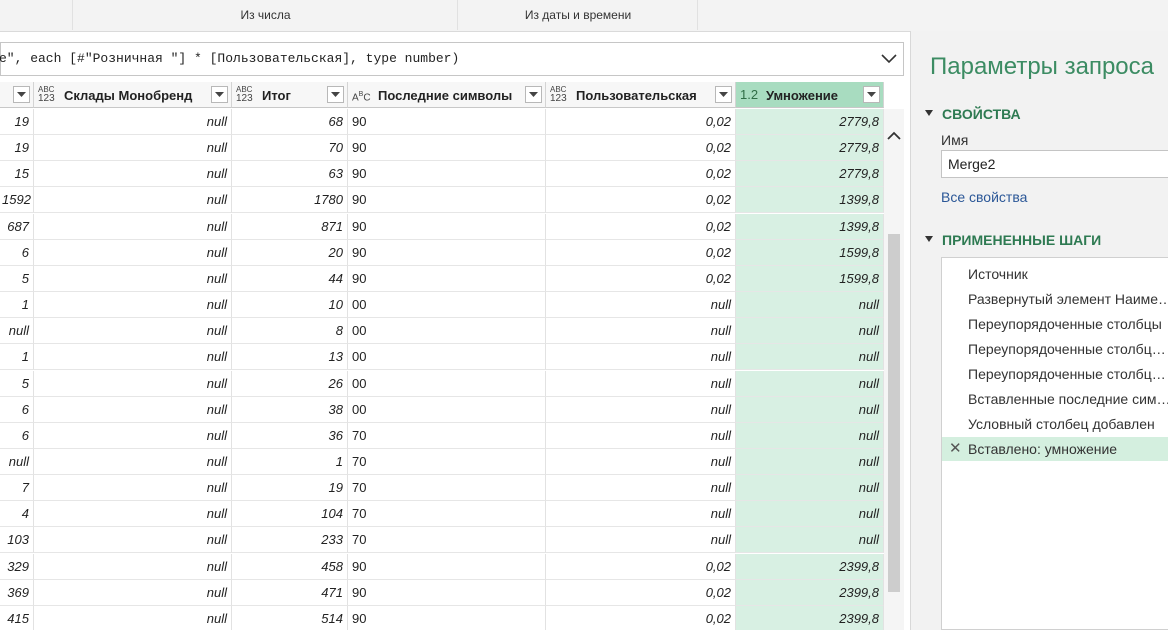 The height and width of the screenshot is (630, 1168). I want to click on cell-itog: 38, so click(290, 409).